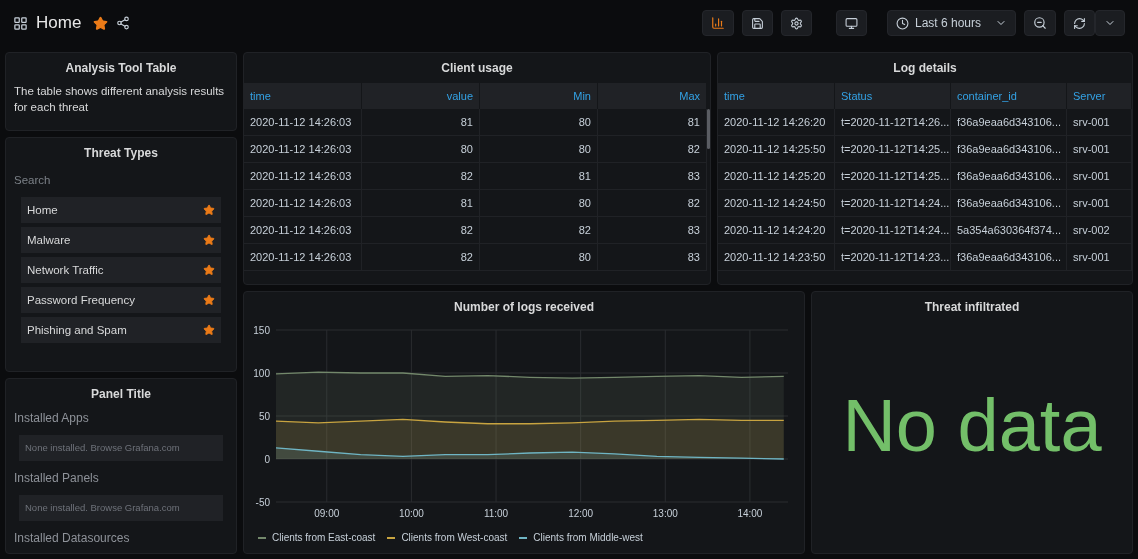 This screenshot has height=559, width=1138. I want to click on table-cell: 2020-11-12 14:23:50, so click(776, 257).